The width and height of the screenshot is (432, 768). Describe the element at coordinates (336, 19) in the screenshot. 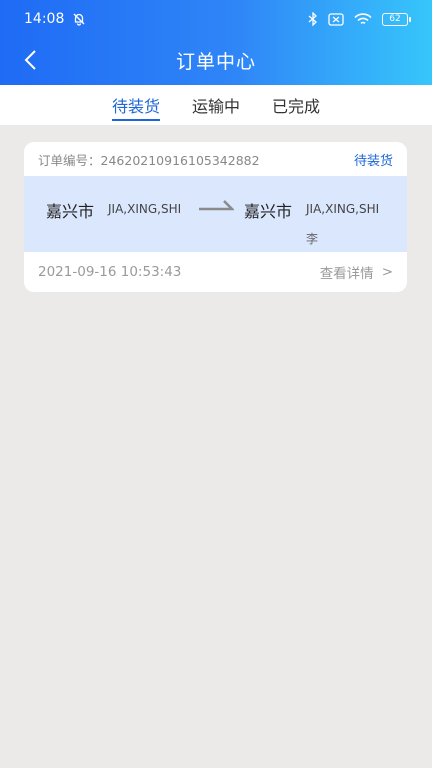

I see `sim-no-signal-icon` at that location.